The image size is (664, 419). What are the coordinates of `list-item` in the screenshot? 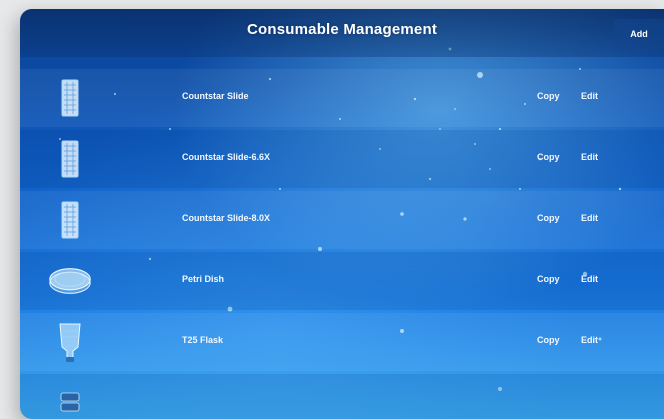 It's located at (342, 396).